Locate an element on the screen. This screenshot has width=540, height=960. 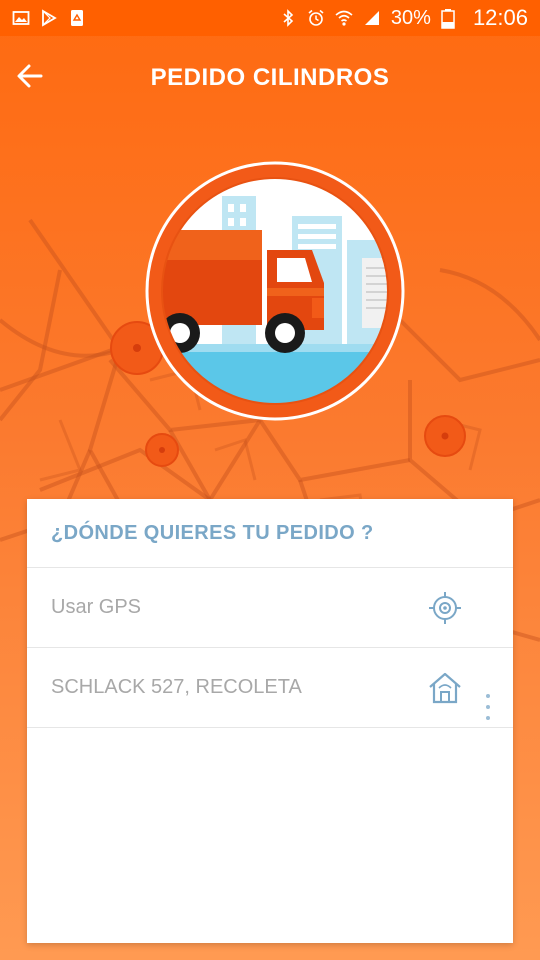
status-time: 12:06 is located at coordinates (500, 17).